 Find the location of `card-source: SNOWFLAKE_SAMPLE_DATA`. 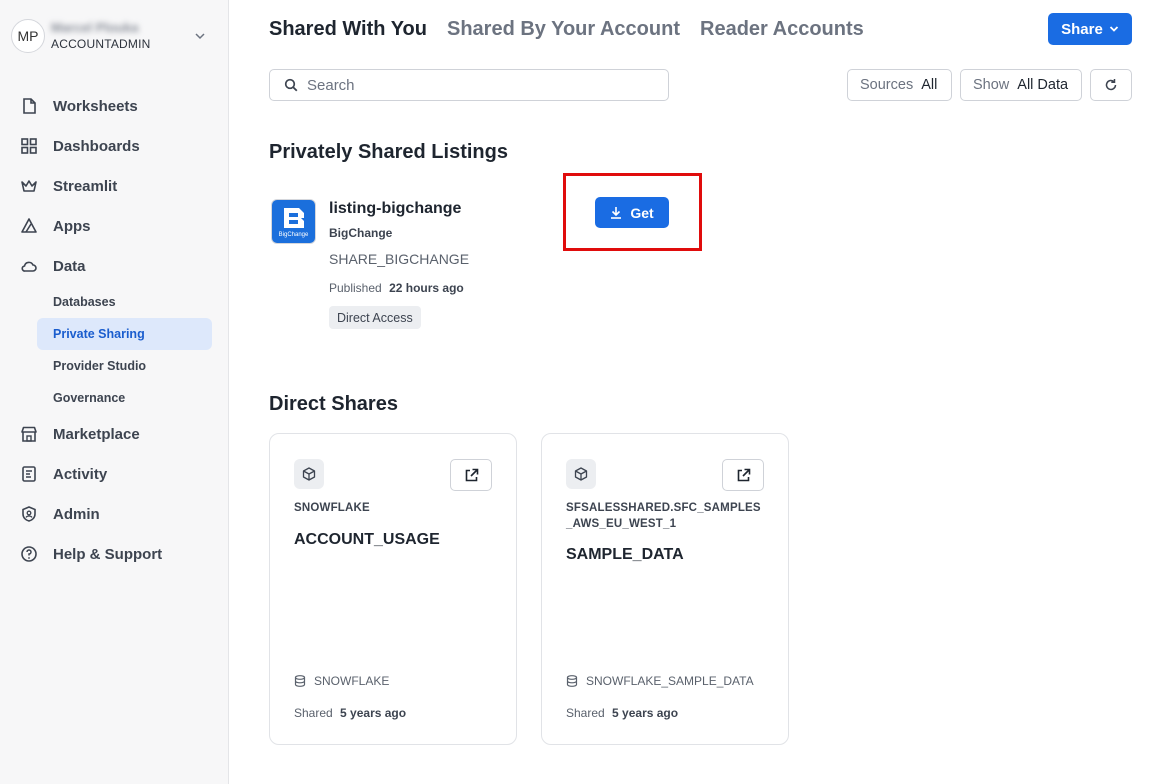

card-source: SNOWFLAKE_SAMPLE_DATA is located at coordinates (660, 681).